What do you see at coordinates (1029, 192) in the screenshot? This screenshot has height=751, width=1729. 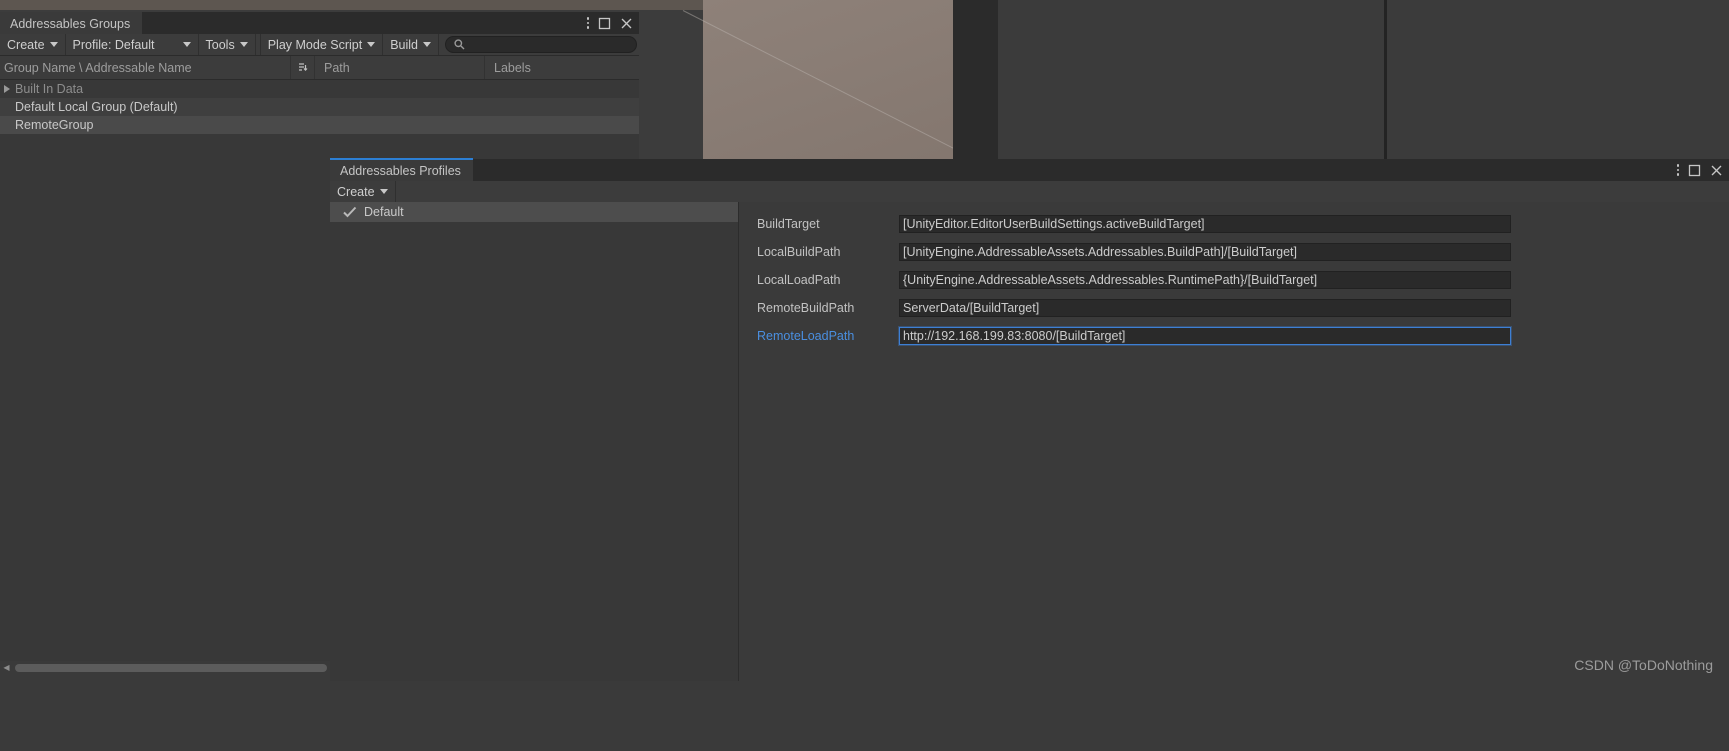 I see `profiles-toolbar: Create` at bounding box center [1029, 192].